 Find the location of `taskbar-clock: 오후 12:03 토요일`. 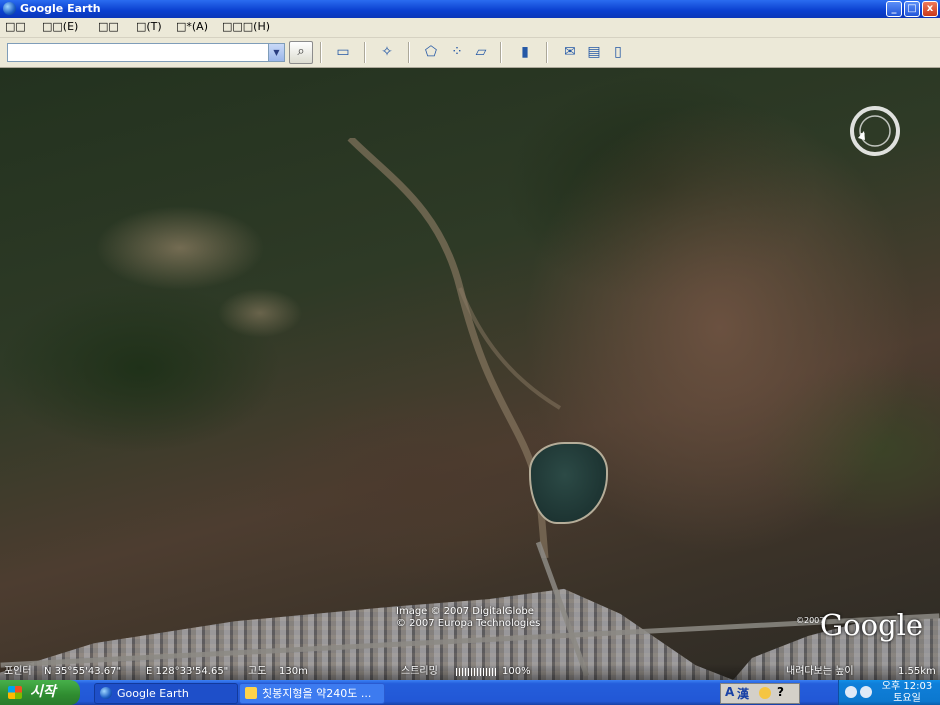

taskbar-clock: 오후 12:03 토요일 is located at coordinates (907, 692).